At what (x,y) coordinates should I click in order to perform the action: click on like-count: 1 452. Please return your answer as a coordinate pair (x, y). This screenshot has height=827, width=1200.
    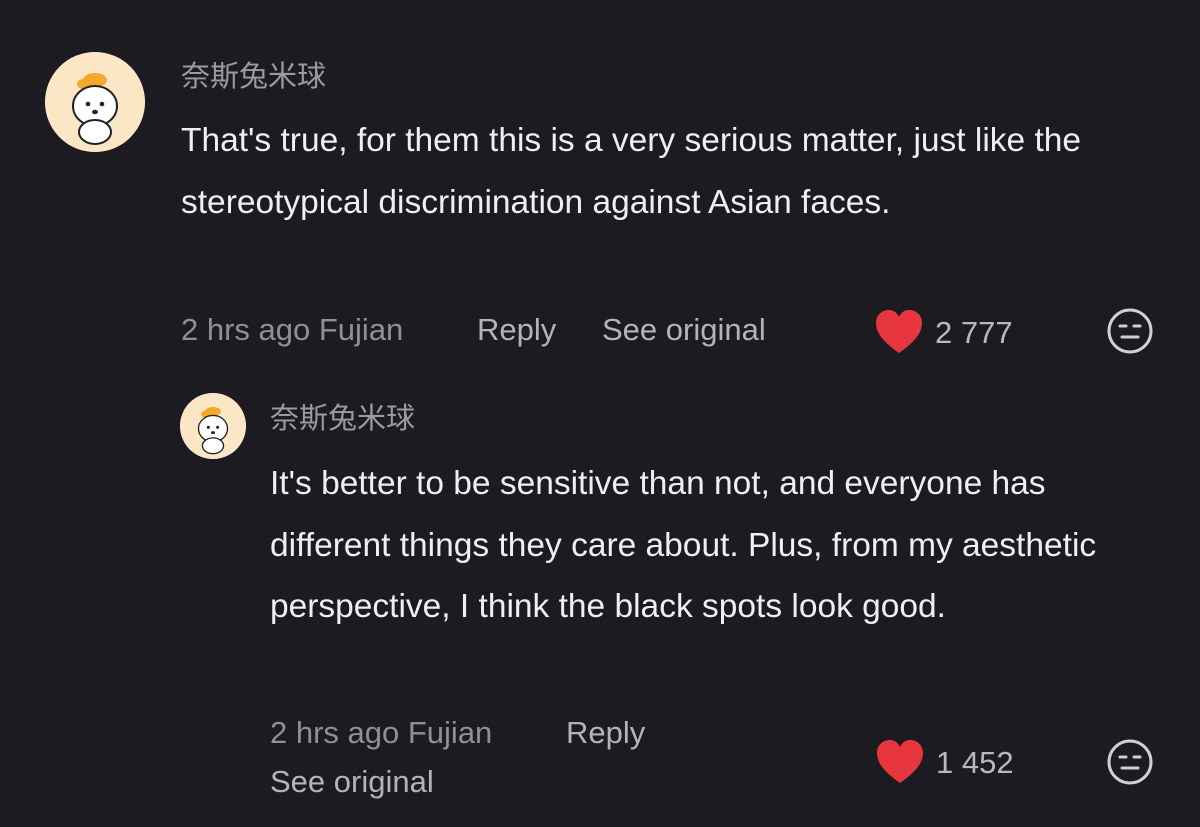
    Looking at the image, I should click on (975, 762).